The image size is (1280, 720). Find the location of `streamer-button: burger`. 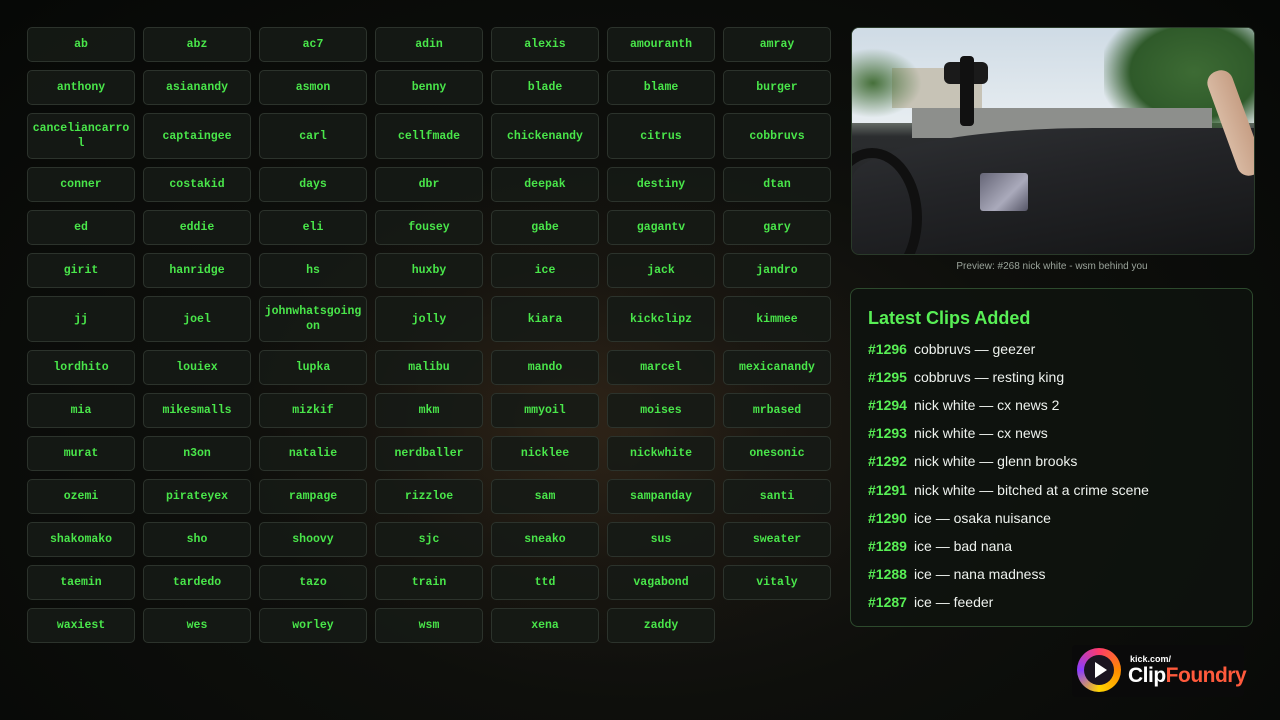

streamer-button: burger is located at coordinates (777, 87).